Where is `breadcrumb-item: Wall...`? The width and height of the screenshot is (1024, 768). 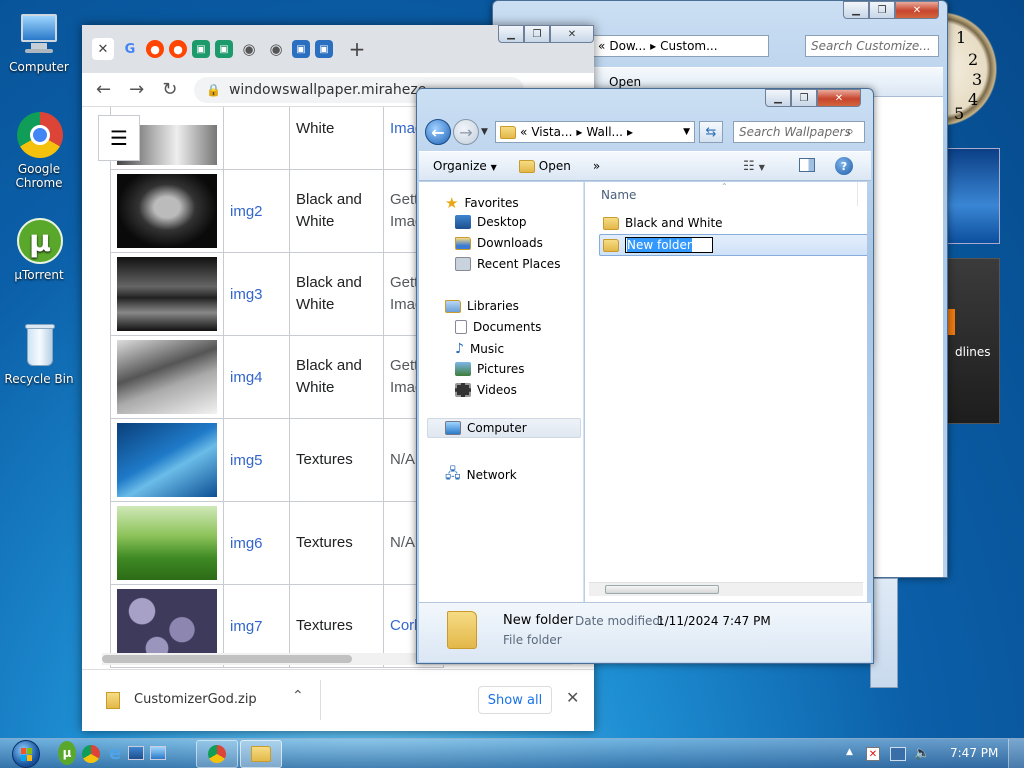 breadcrumb-item: Wall... is located at coordinates (604, 132).